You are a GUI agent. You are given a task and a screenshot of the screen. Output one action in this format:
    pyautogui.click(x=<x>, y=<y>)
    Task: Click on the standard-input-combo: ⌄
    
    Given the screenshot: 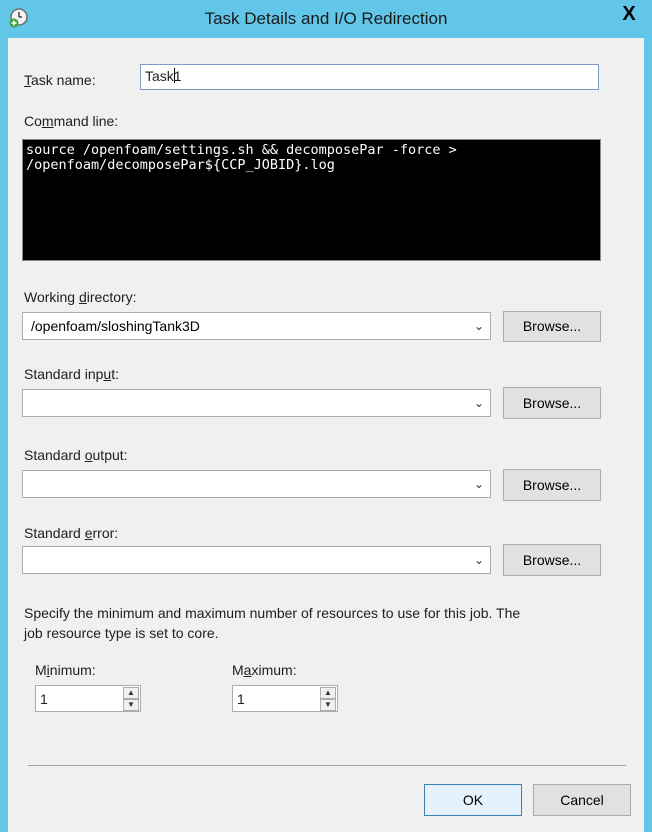 What is the action you would take?
    pyautogui.click(x=256, y=403)
    